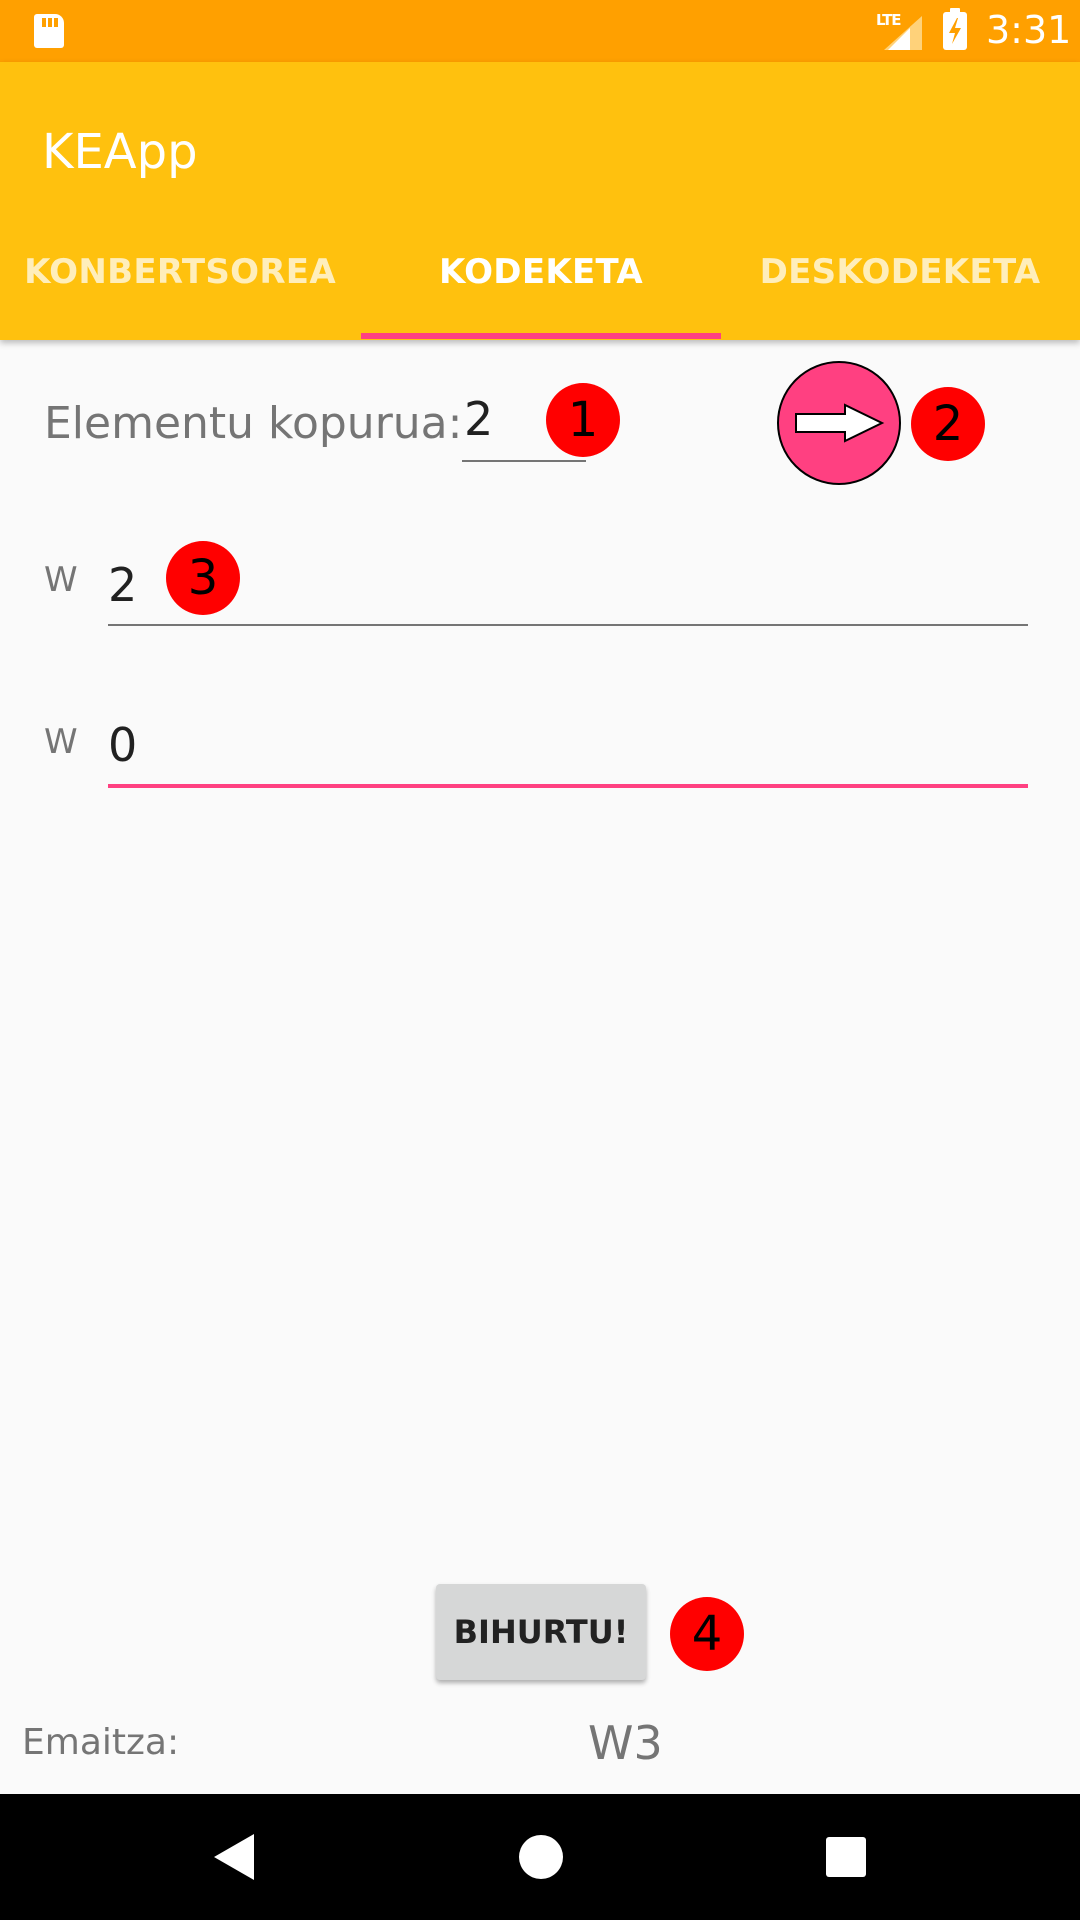  I want to click on clock: 3:31, so click(1029, 30).